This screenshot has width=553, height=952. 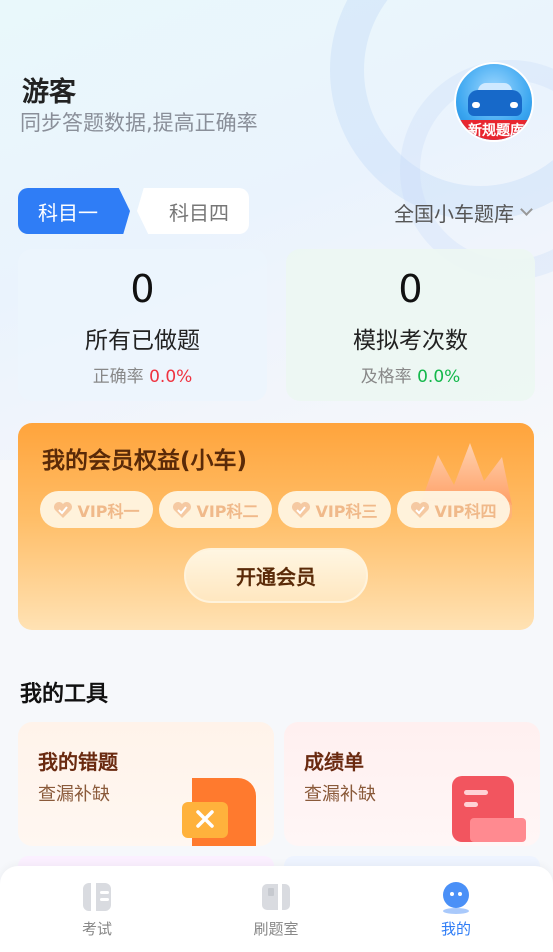 I want to click on user-name: 游客, so click(x=49, y=89).